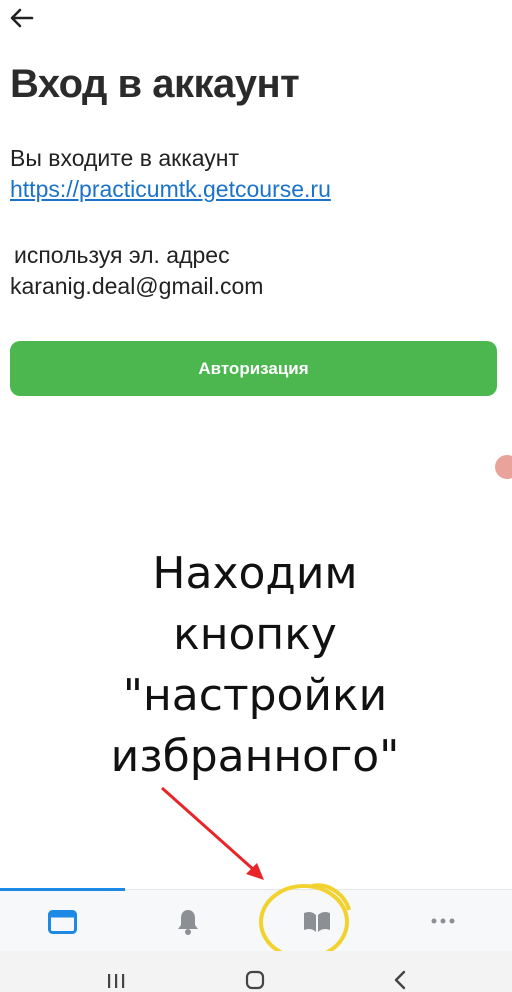 Image resolution: width=512 pixels, height=992 pixels. I want to click on tab-notifications, so click(189, 921).